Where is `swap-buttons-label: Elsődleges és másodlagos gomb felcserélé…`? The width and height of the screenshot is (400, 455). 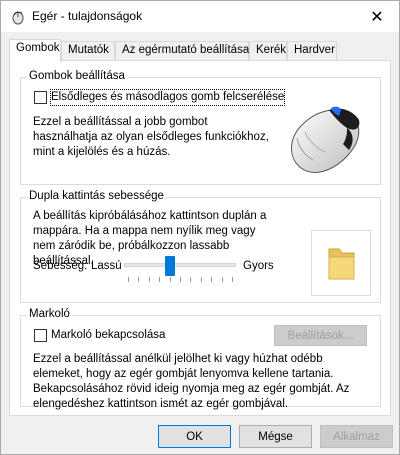
swap-buttons-label: Elsődleges és másodlagos gomb felcserélé… is located at coordinates (167, 97).